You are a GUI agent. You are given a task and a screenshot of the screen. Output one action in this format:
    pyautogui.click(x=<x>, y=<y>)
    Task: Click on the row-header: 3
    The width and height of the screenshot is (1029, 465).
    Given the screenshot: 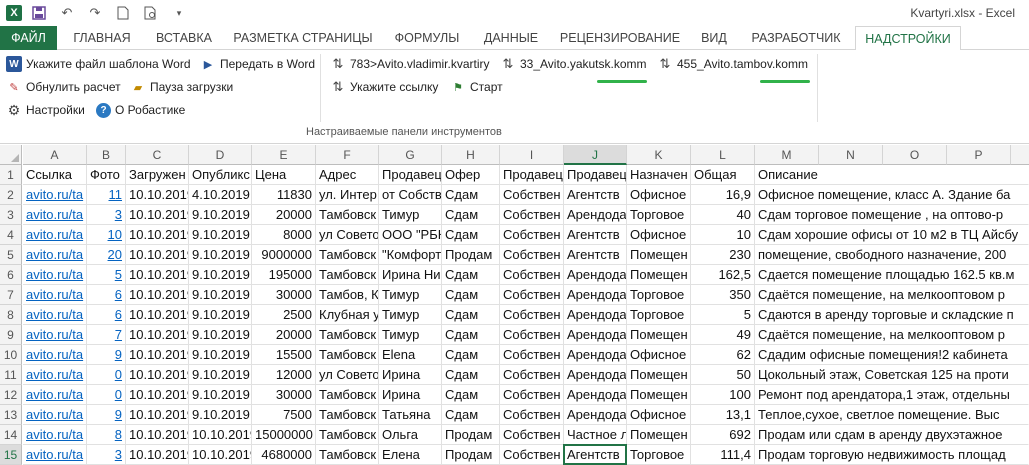 What is the action you would take?
    pyautogui.click(x=11, y=215)
    